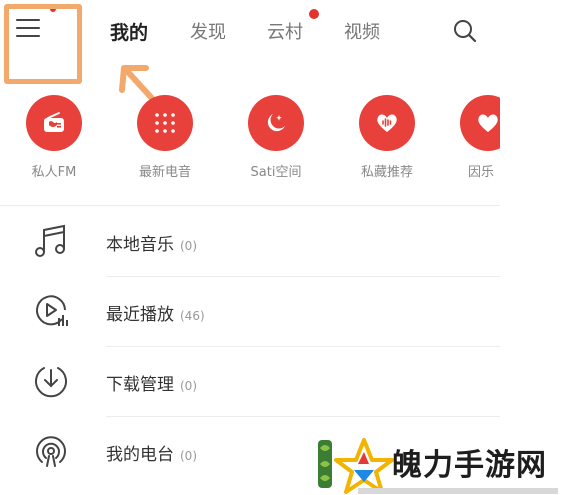  What do you see at coordinates (469, 465) in the screenshot?
I see `watermark-title: 魄力手游网` at bounding box center [469, 465].